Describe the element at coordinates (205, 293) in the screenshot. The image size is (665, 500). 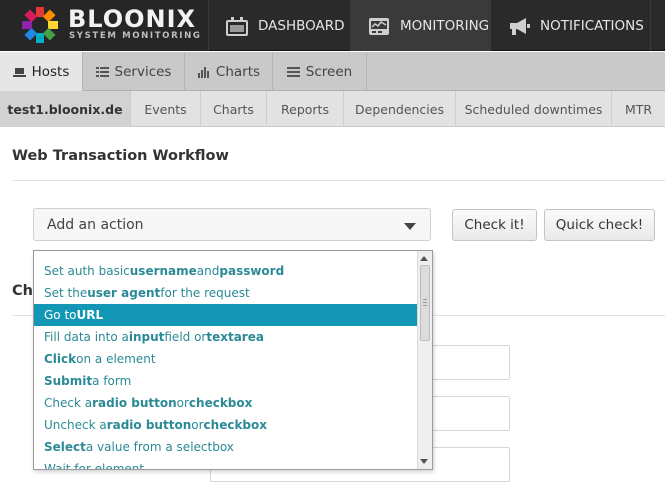
I see `dropdown-option-text: for the request` at that location.